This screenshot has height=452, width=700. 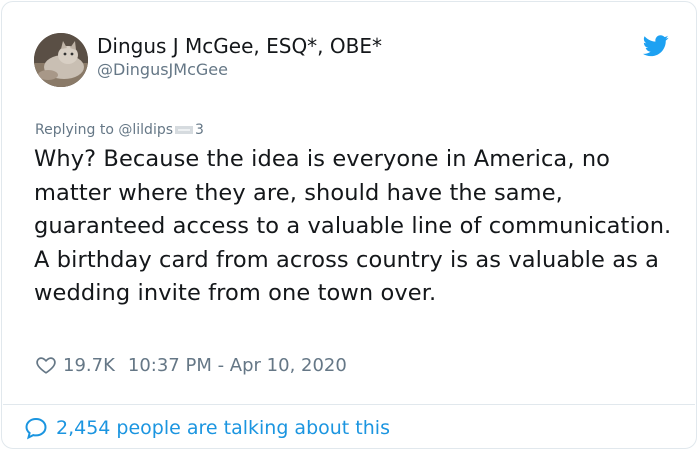 I want to click on author-avatar, so click(x=61, y=60).